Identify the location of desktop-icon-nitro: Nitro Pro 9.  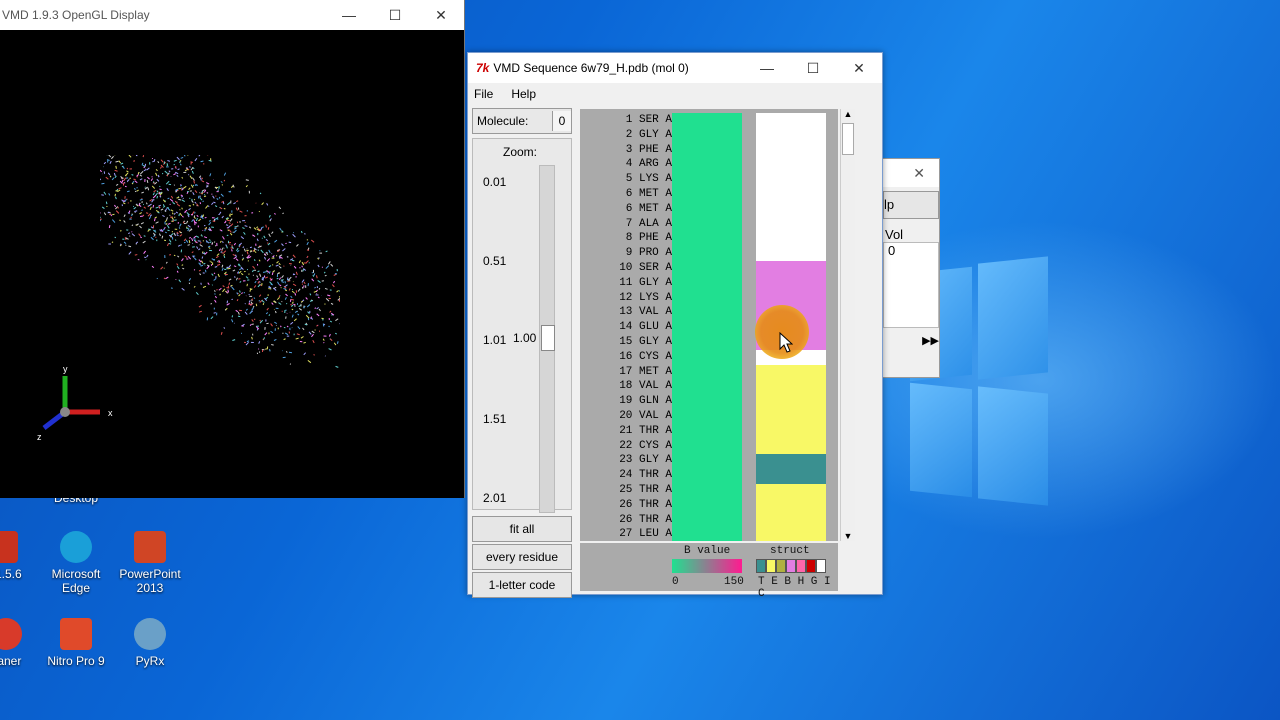
(76, 643).